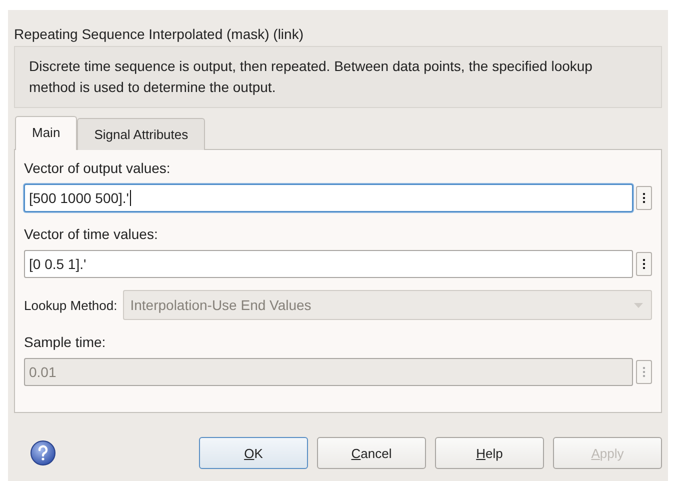 The width and height of the screenshot is (682, 481). I want to click on tab: Main, so click(46, 133).